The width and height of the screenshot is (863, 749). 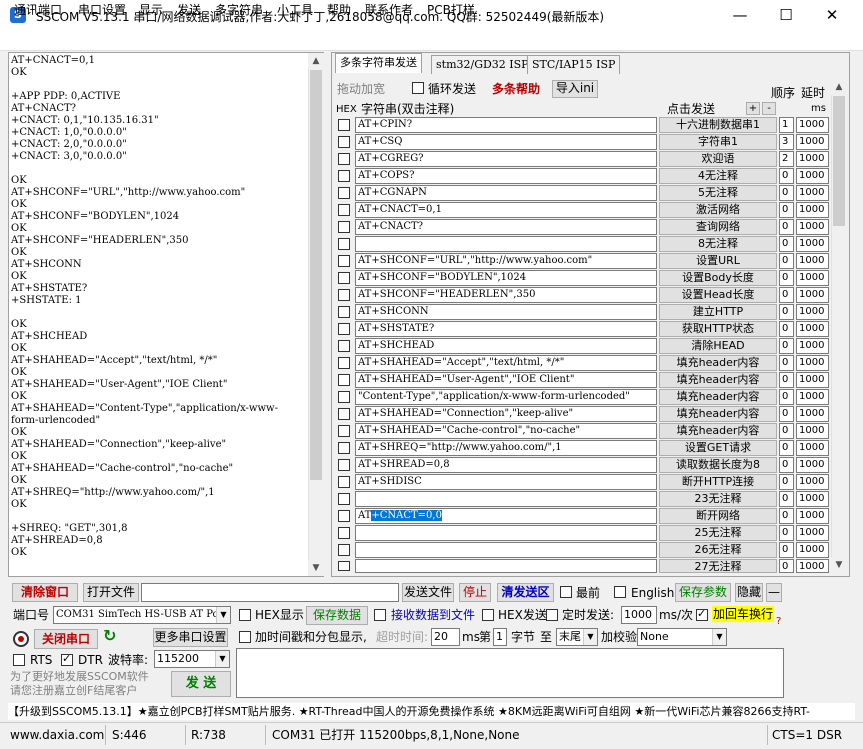 I want to click on save-params-button: 保存参数, so click(x=703, y=592).